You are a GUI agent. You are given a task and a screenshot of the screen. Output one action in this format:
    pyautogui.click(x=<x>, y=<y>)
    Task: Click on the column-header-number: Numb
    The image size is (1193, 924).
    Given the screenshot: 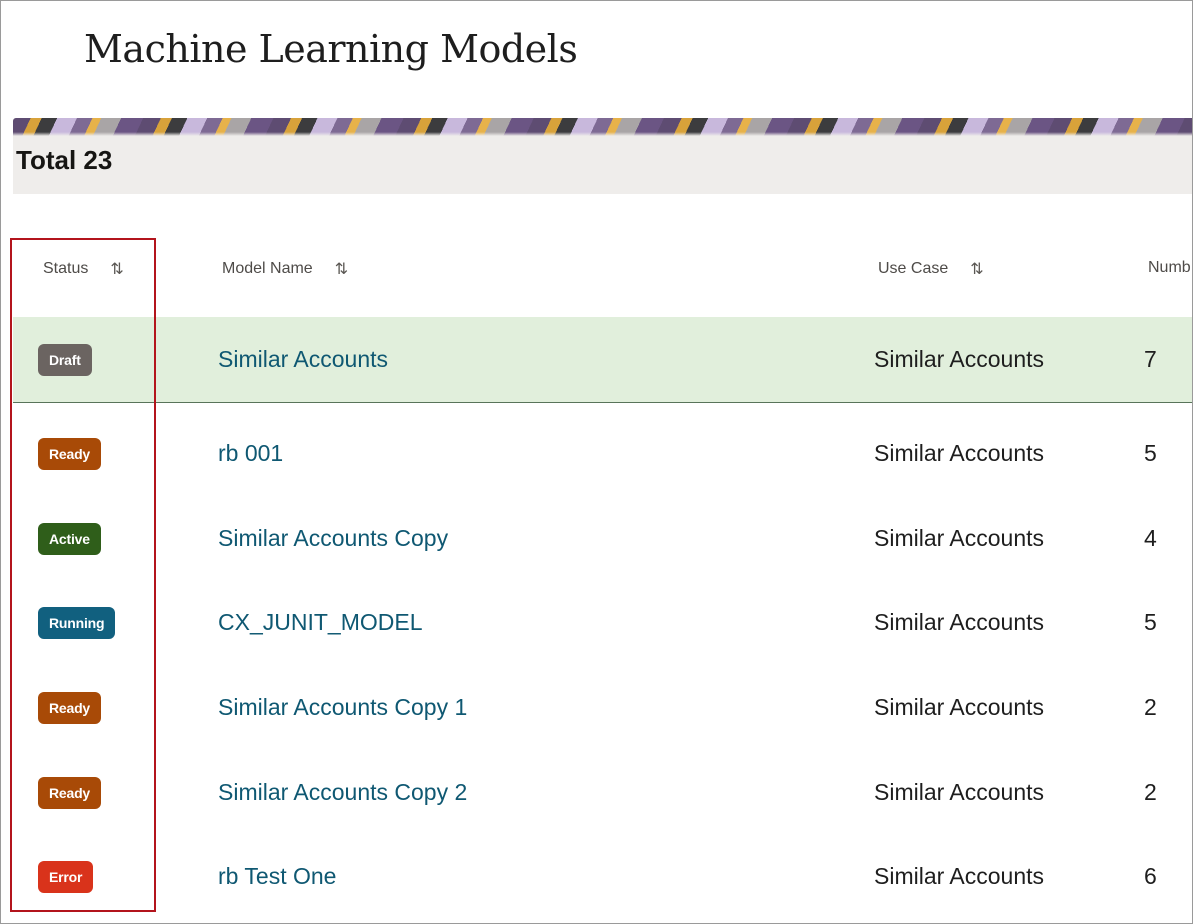 What is the action you would take?
    pyautogui.click(x=1169, y=268)
    